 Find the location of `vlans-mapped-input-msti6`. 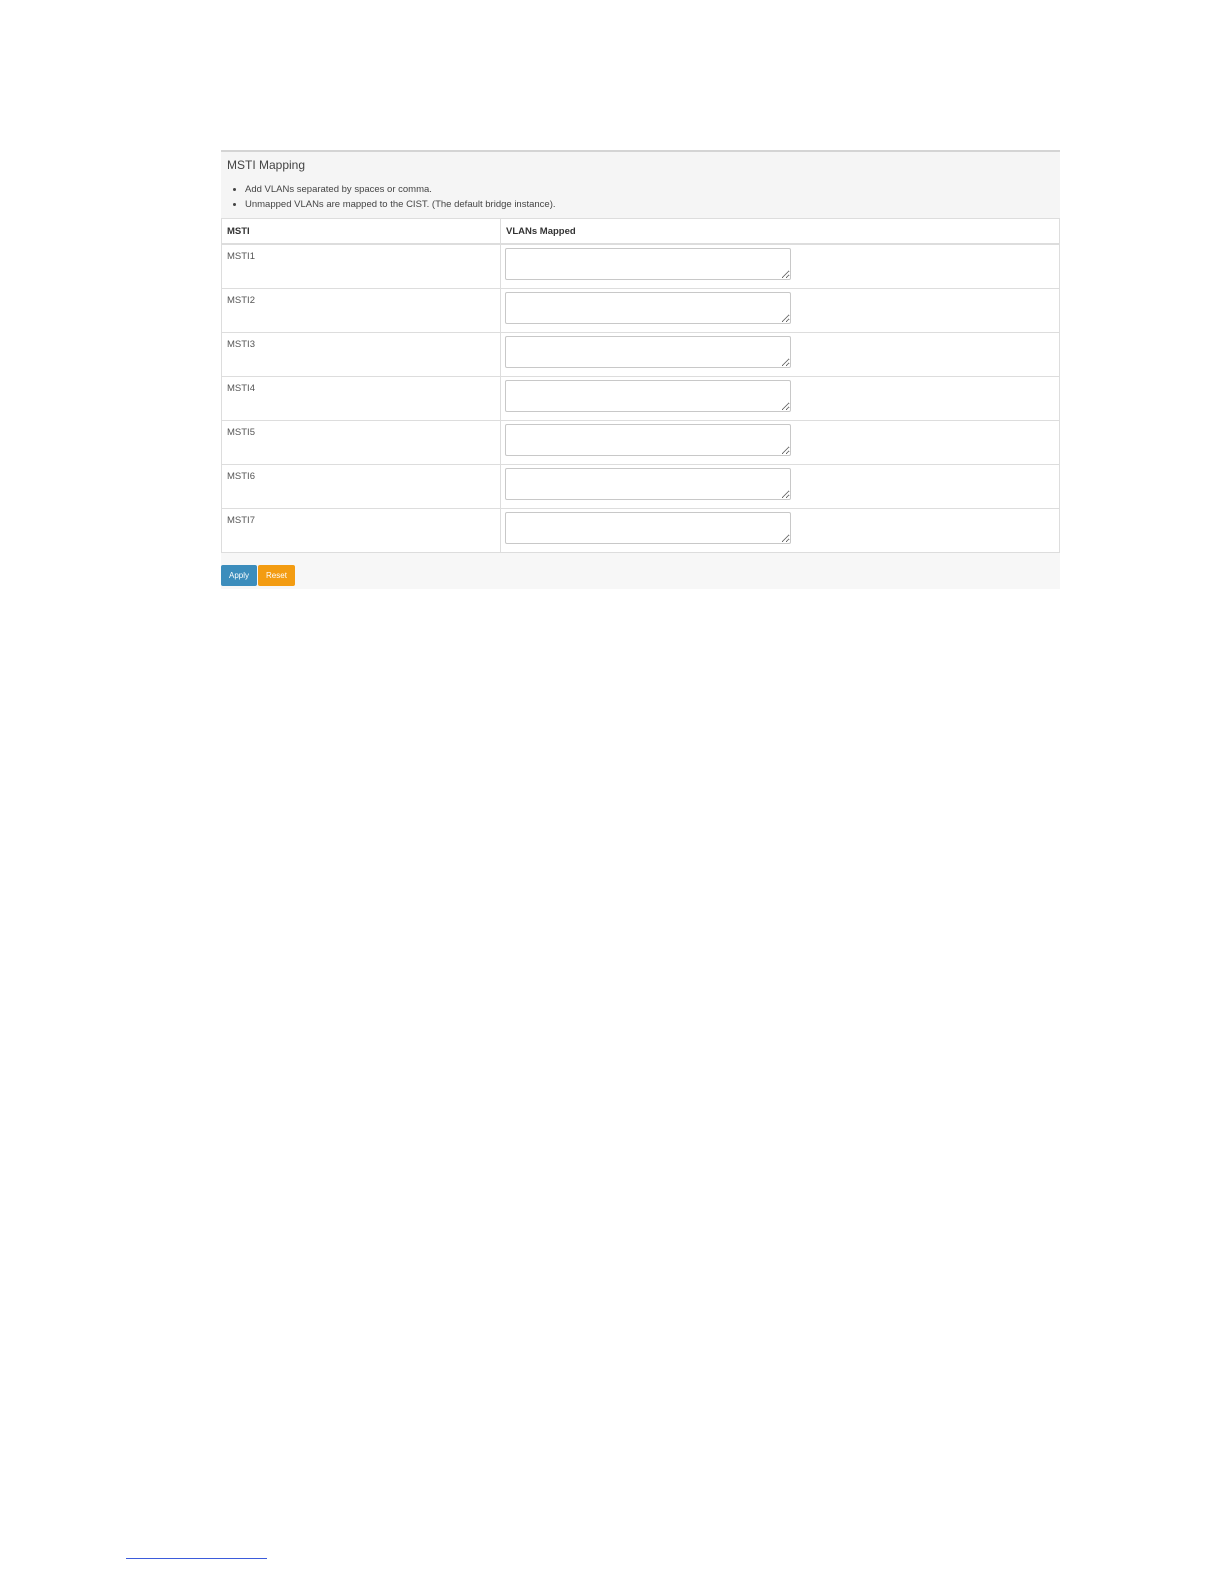

vlans-mapped-input-msti6 is located at coordinates (648, 484).